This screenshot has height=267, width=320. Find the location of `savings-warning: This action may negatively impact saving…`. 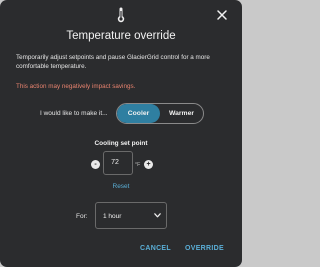

savings-warning: This action may negatively impact saving… is located at coordinates (76, 86).